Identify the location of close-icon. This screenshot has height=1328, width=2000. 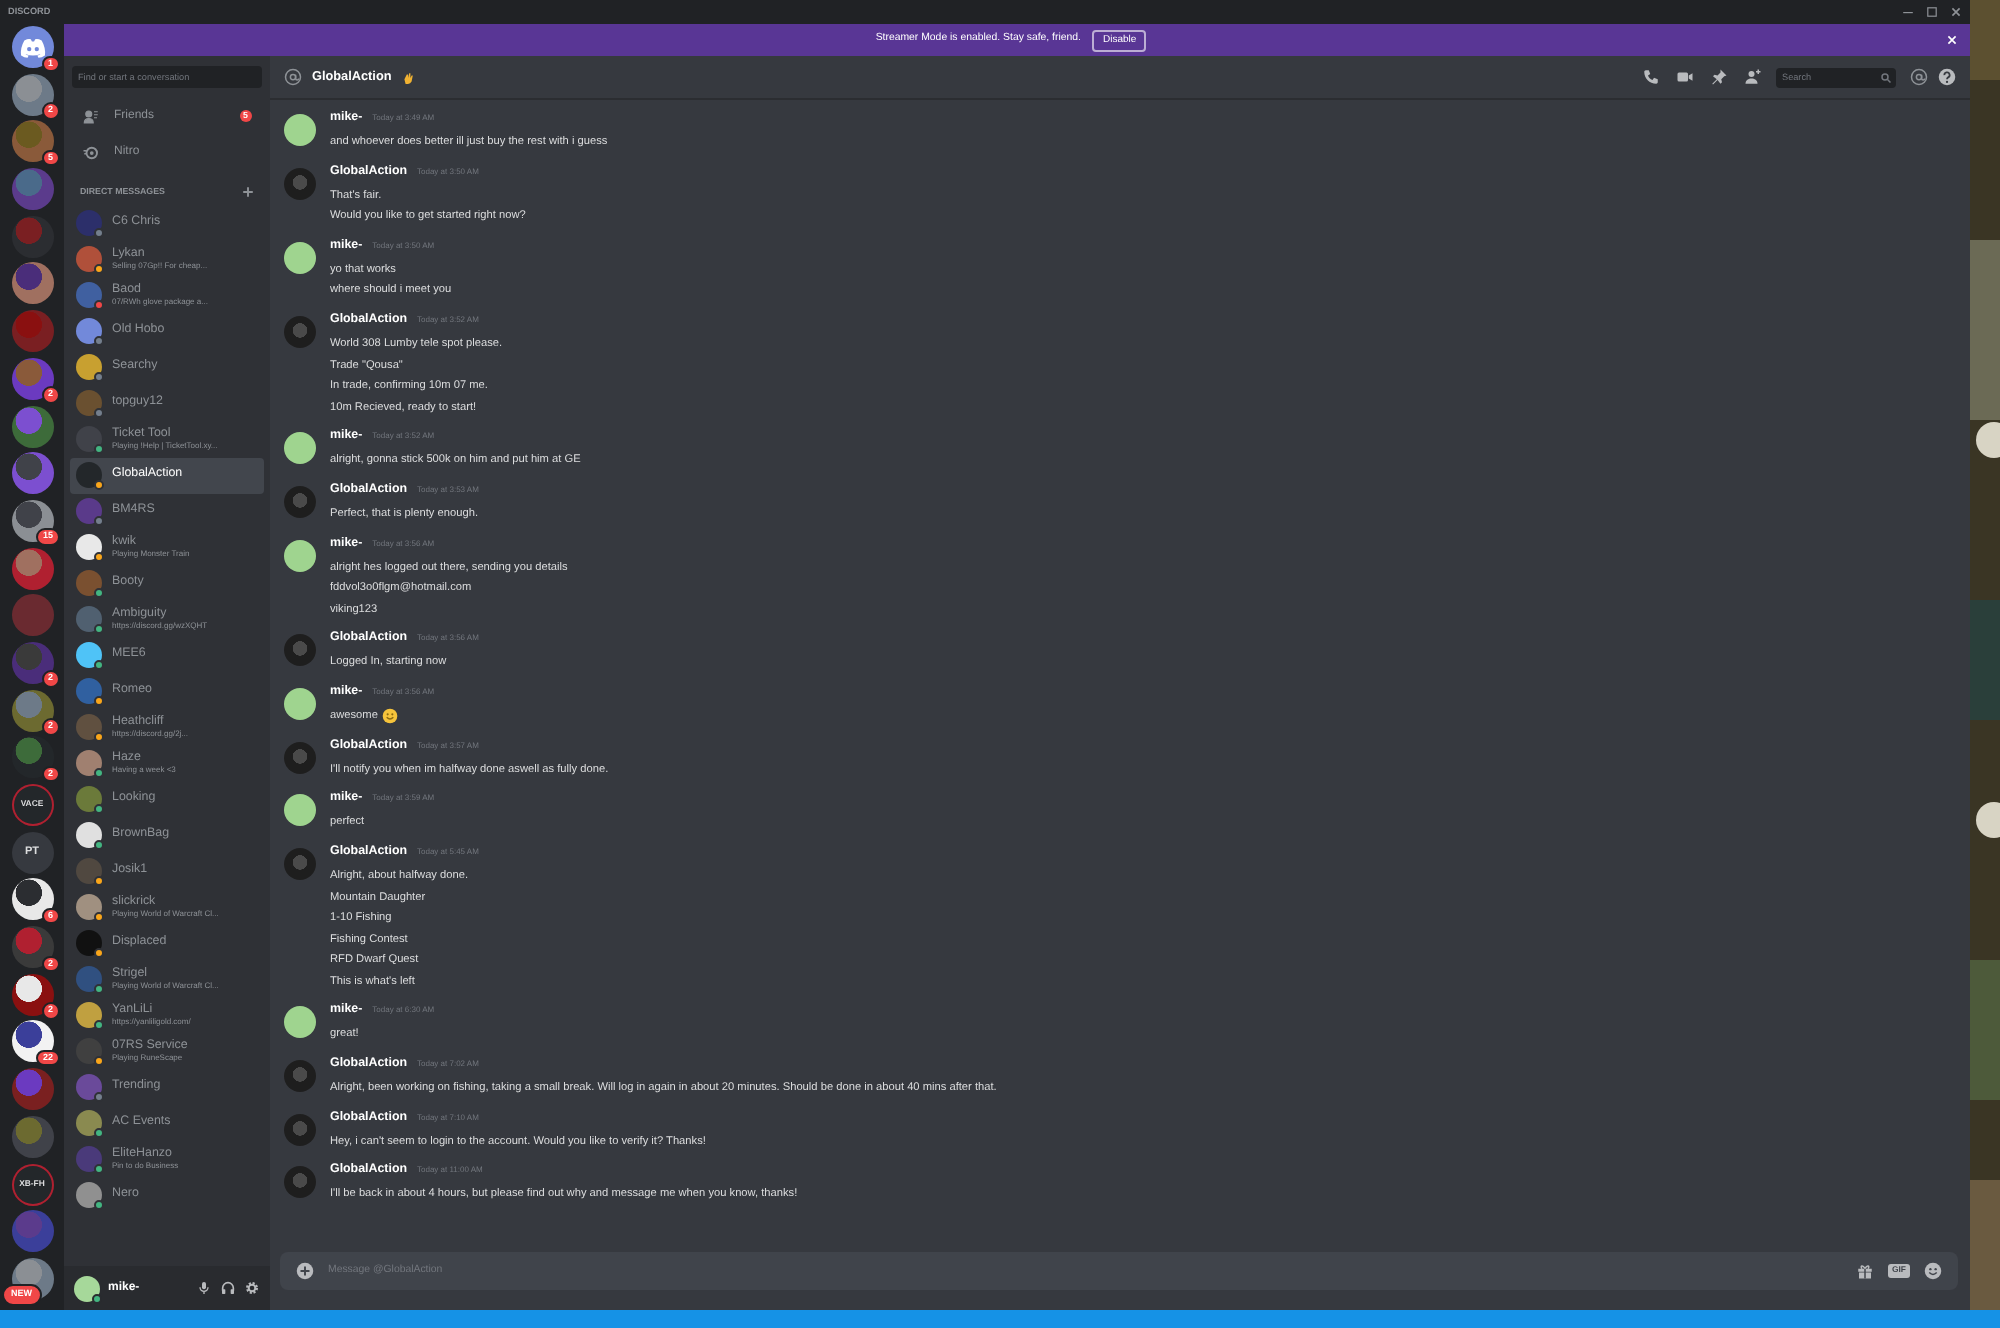
(1956, 12).